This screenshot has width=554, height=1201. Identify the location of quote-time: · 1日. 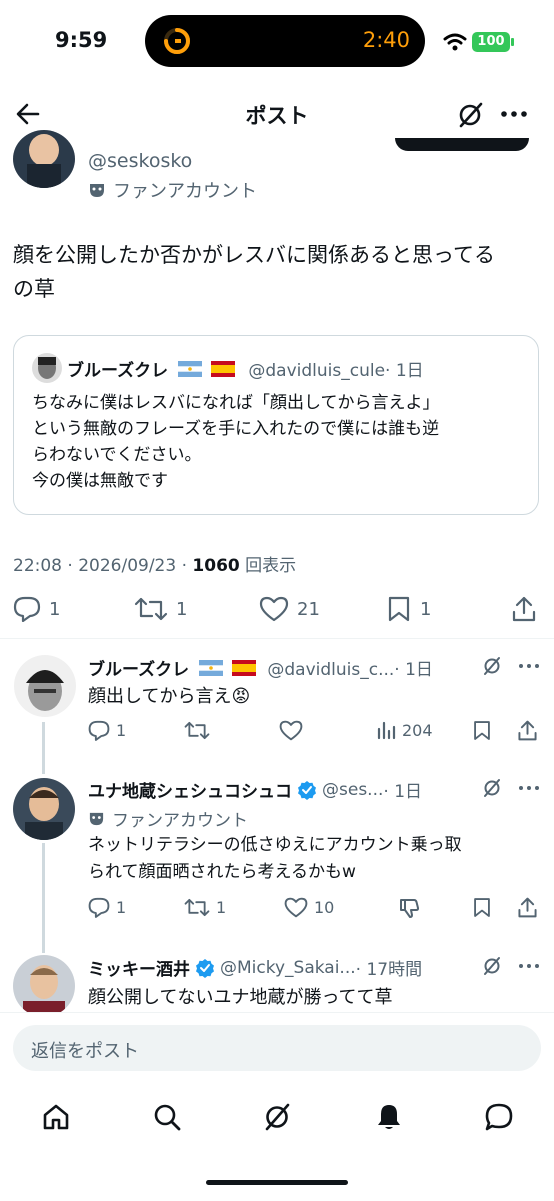
(404, 371).